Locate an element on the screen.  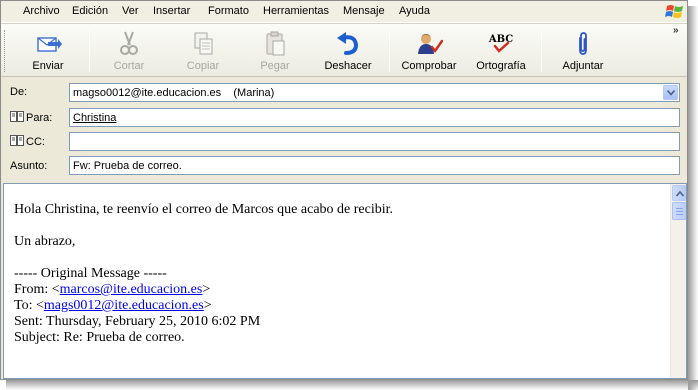
check-names-button: Comprobar is located at coordinates (429, 50).